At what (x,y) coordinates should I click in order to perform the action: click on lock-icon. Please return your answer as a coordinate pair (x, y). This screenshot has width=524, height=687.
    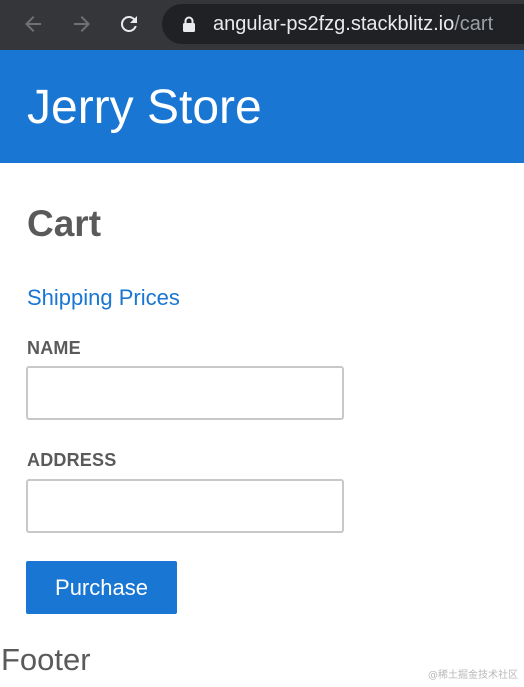
    Looking at the image, I should click on (189, 24).